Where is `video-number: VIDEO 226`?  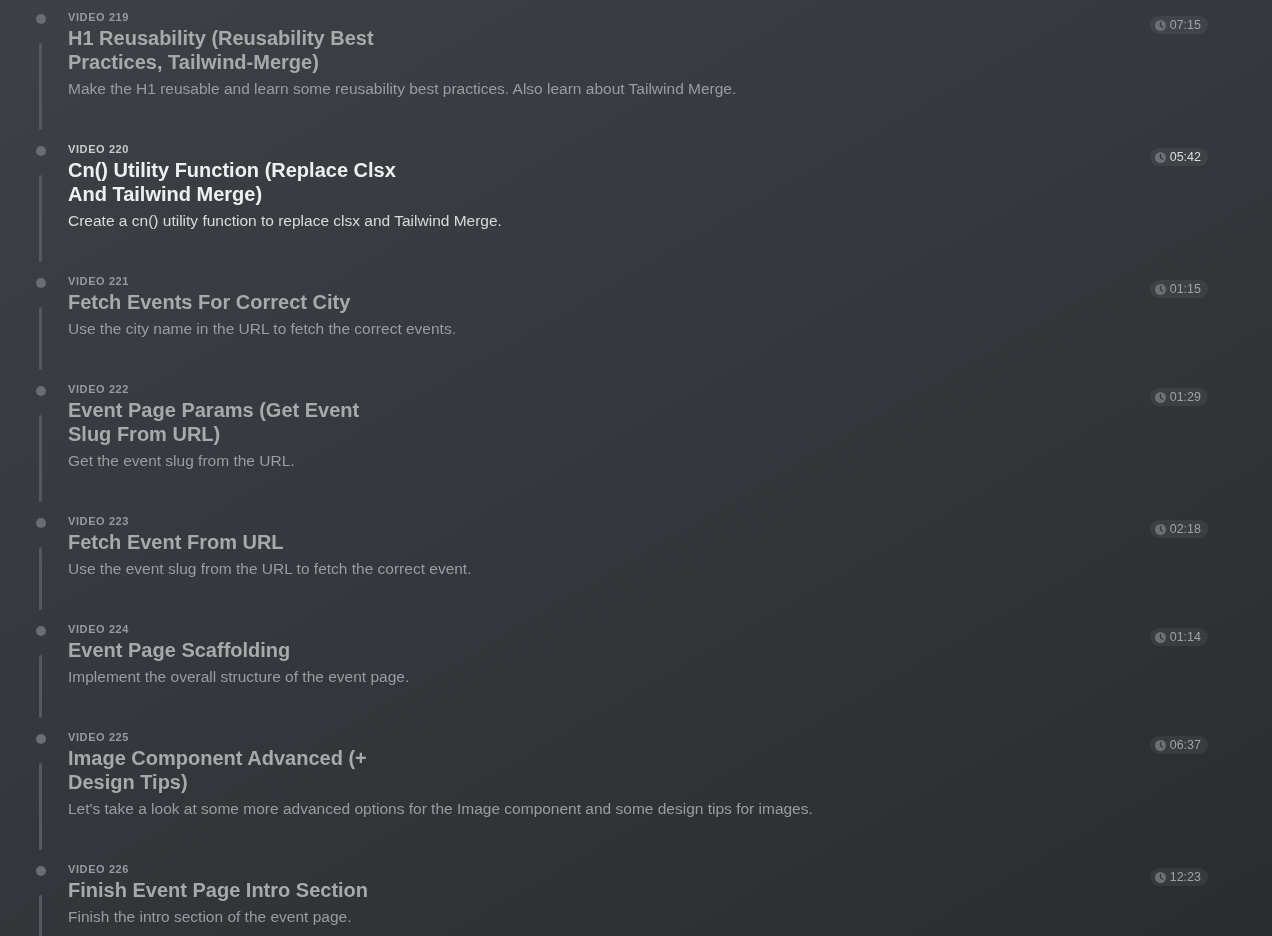
video-number: VIDEO 226 is located at coordinates (99, 869).